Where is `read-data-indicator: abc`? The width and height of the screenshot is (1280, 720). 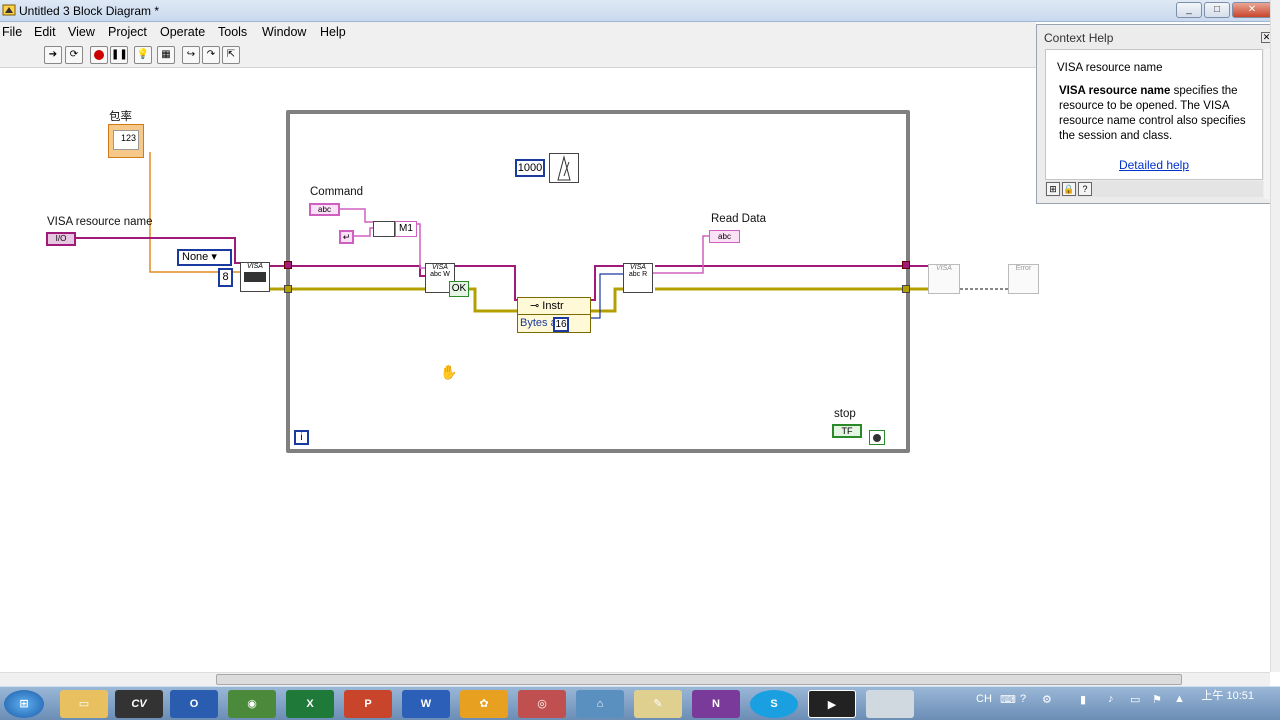
read-data-indicator: abc is located at coordinates (724, 236).